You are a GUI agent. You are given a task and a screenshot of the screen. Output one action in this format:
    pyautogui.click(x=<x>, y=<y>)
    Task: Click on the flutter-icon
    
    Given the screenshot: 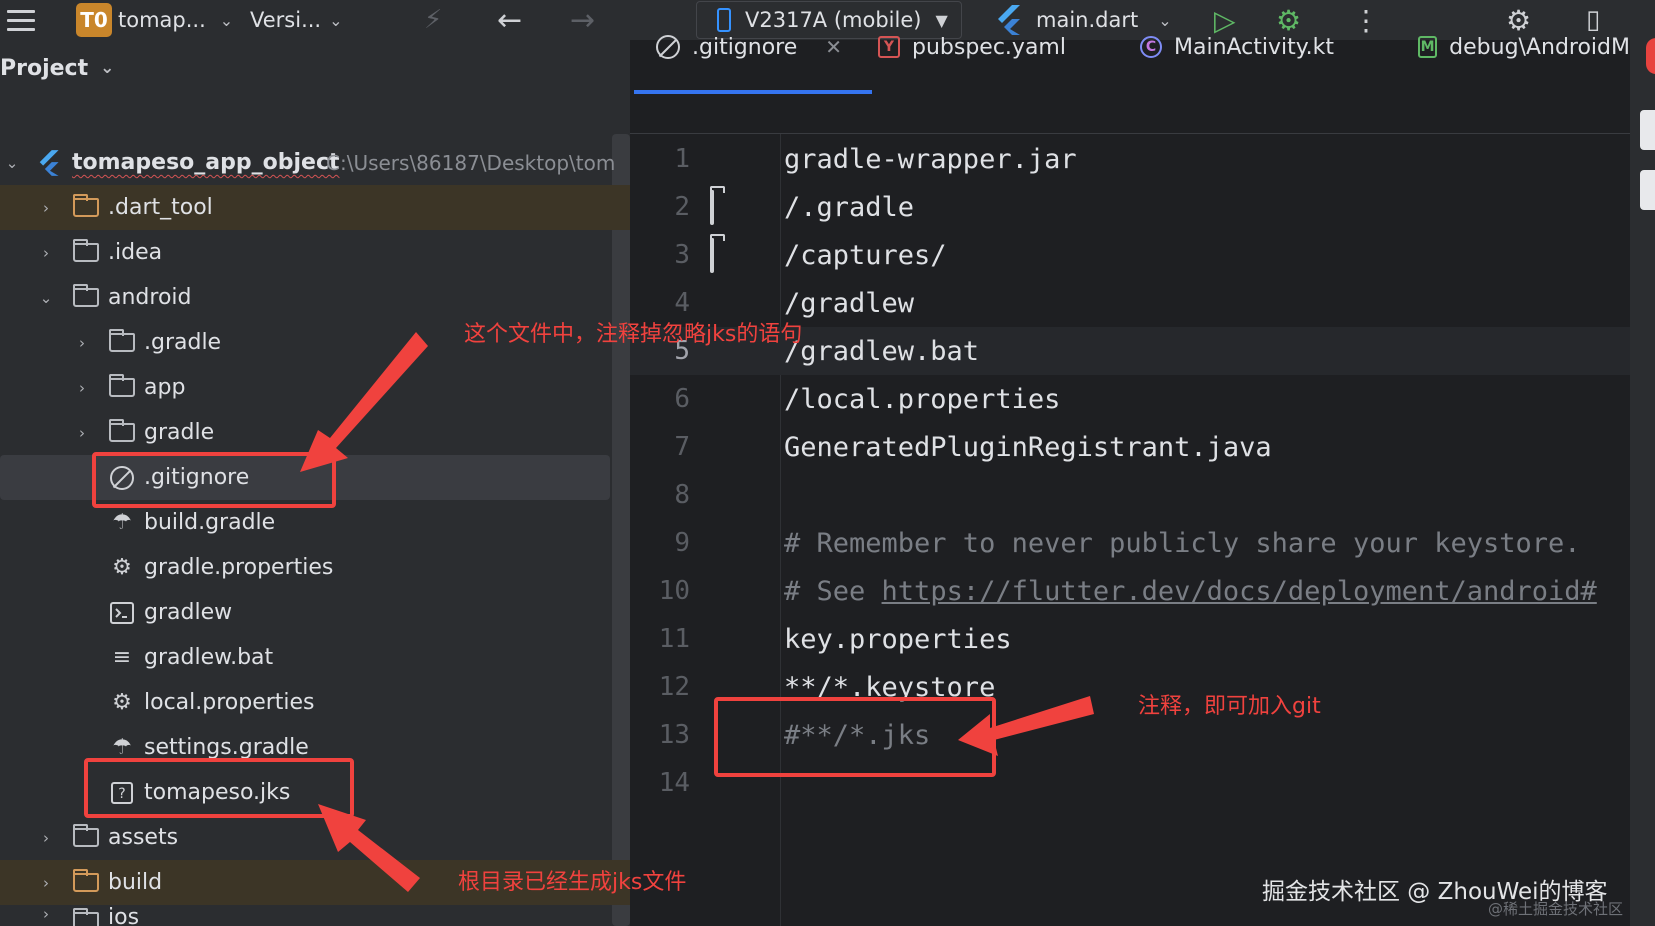 What is the action you would take?
    pyautogui.click(x=50, y=162)
    